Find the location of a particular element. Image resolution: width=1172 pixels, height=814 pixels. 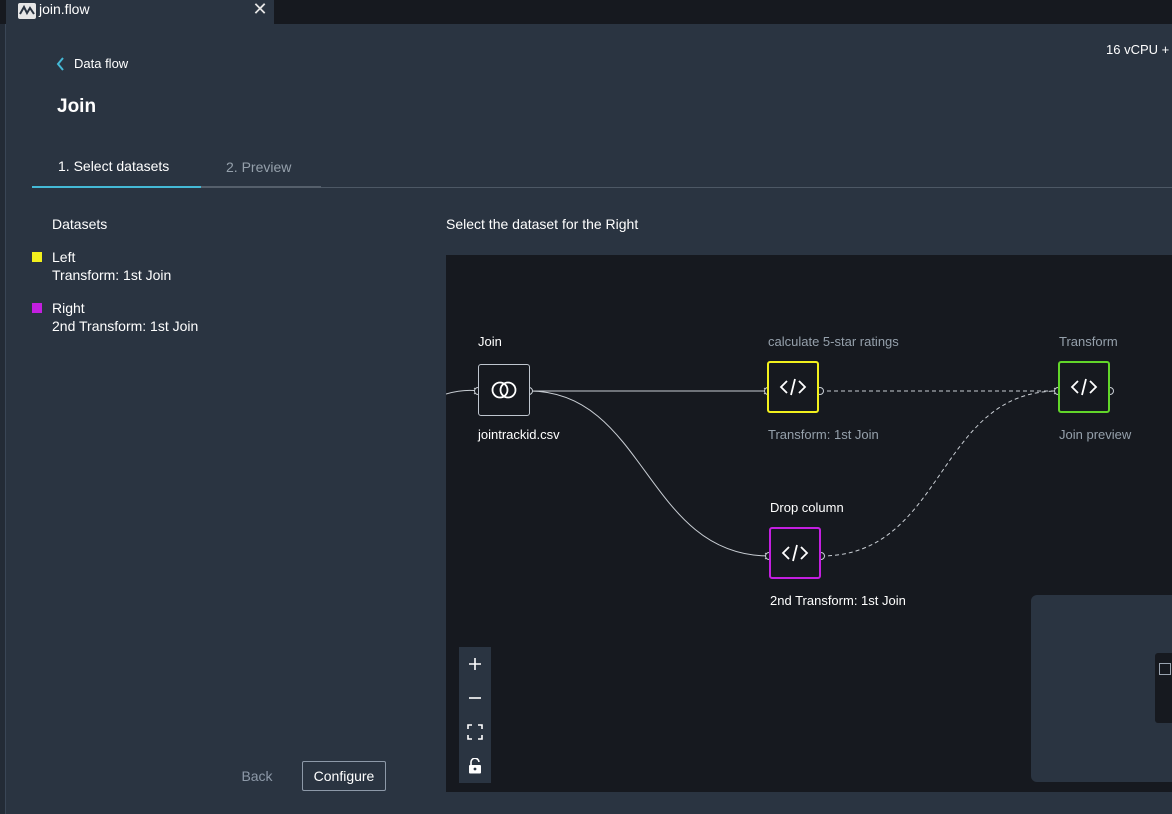

edge-incoming is located at coordinates (462, 392).